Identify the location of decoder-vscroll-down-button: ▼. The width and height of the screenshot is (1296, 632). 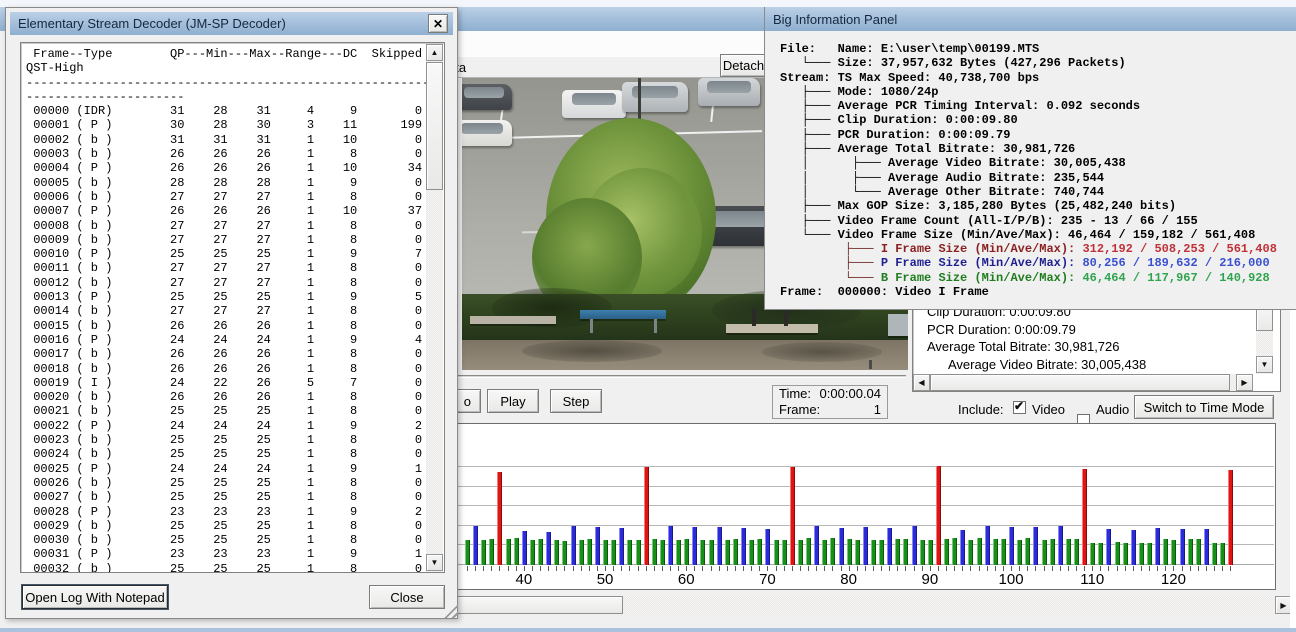
(434, 562).